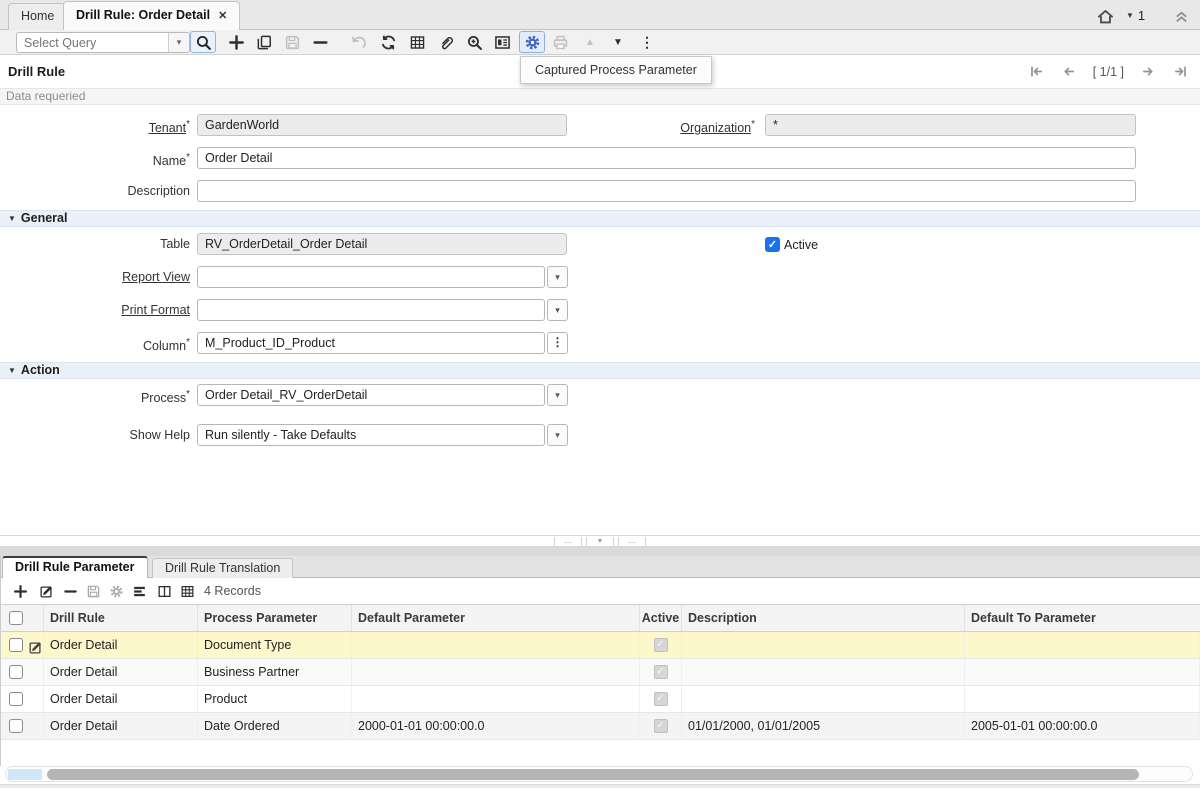 The height and width of the screenshot is (788, 1200). Describe the element at coordinates (666, 158) in the screenshot. I see `name-field` at that location.